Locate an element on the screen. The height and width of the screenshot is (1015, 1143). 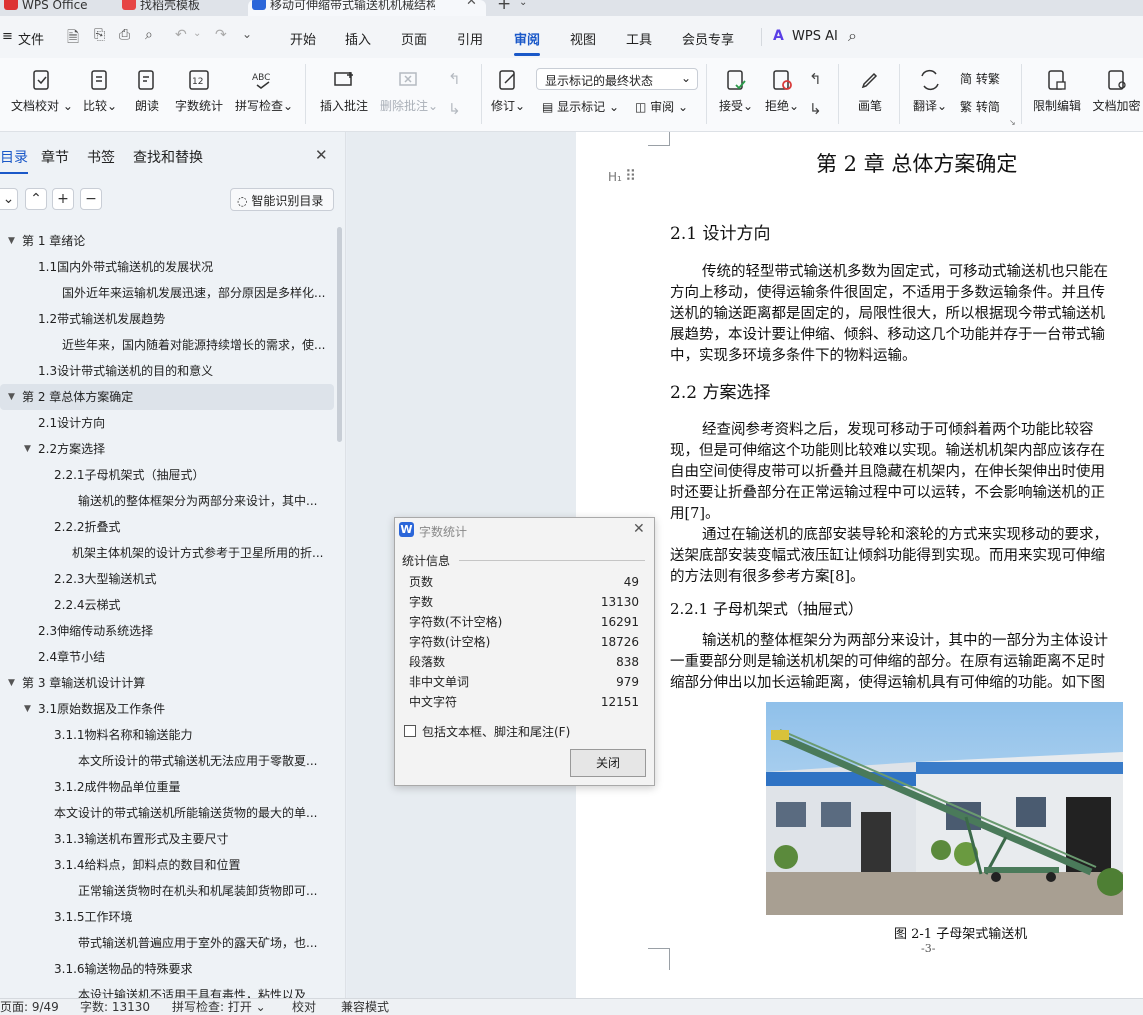
include-textbox-checkbox is located at coordinates (410, 731).